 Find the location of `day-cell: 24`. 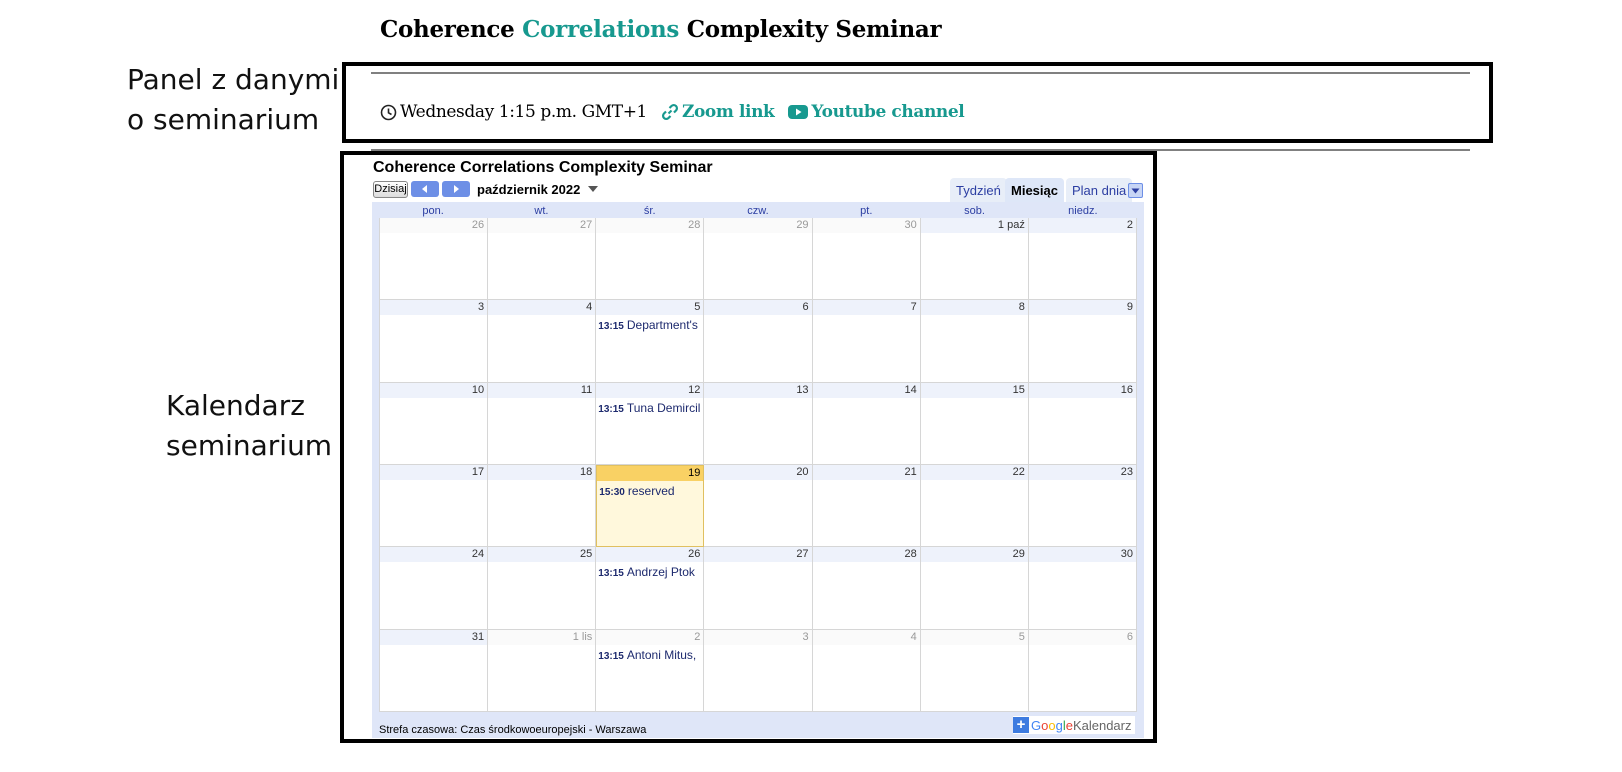

day-cell: 24 is located at coordinates (434, 588).